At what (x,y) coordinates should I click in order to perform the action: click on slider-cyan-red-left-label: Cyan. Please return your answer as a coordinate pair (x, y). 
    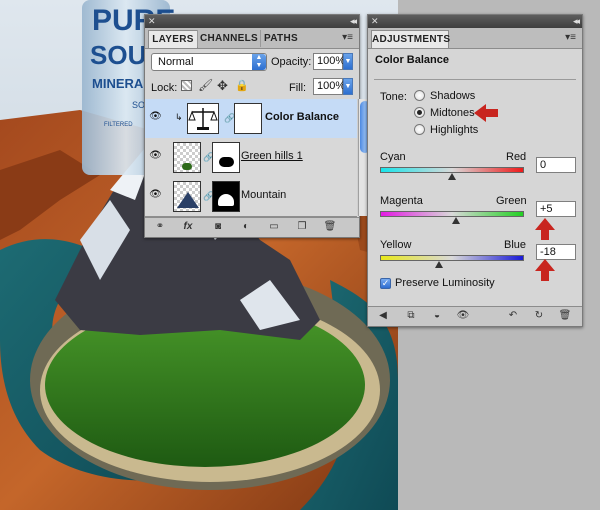
    Looking at the image, I should click on (393, 157).